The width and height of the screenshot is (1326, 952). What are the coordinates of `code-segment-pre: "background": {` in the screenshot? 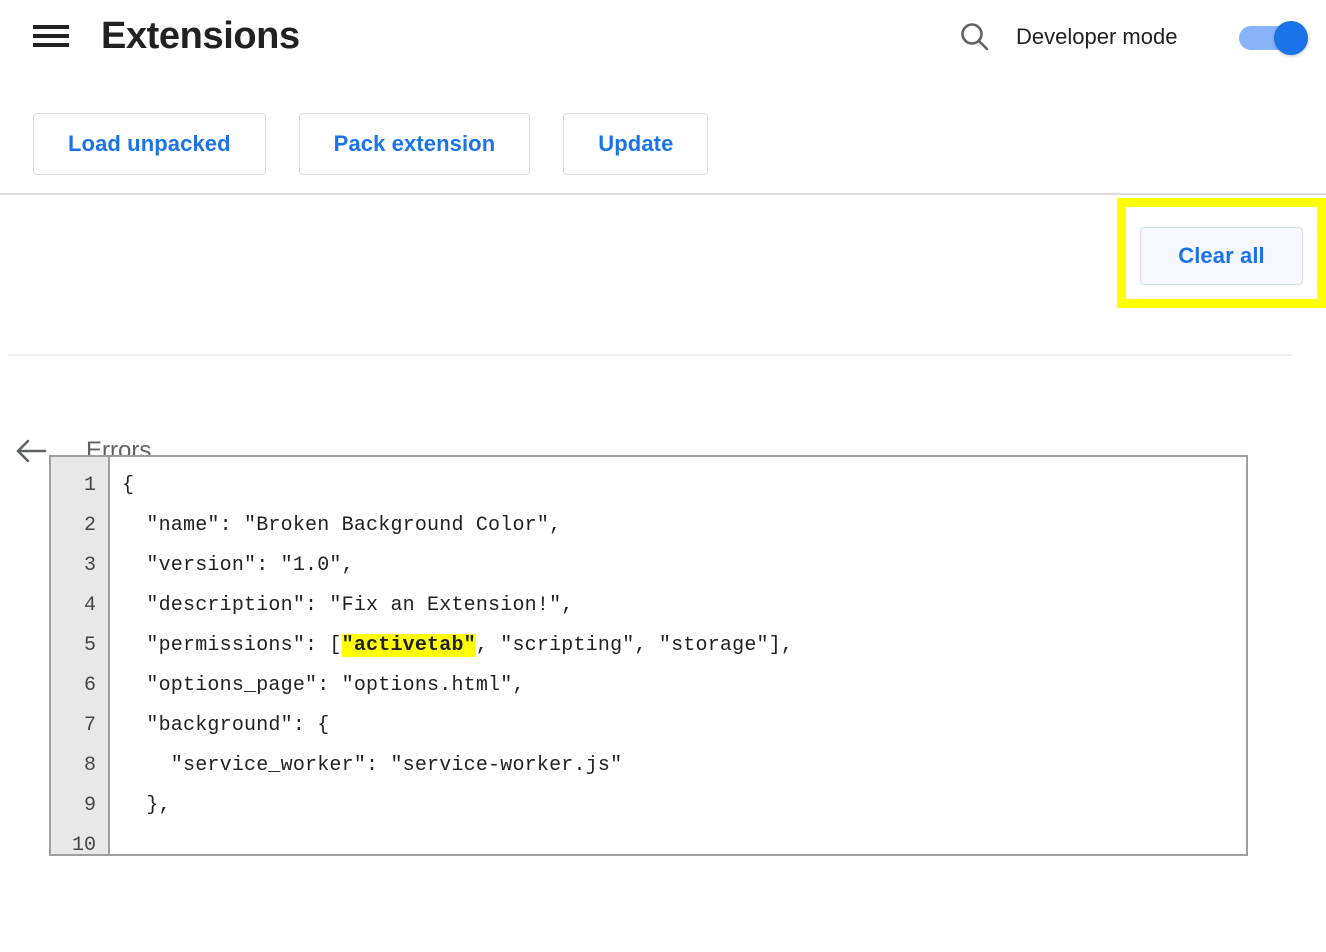 It's located at (226, 725).